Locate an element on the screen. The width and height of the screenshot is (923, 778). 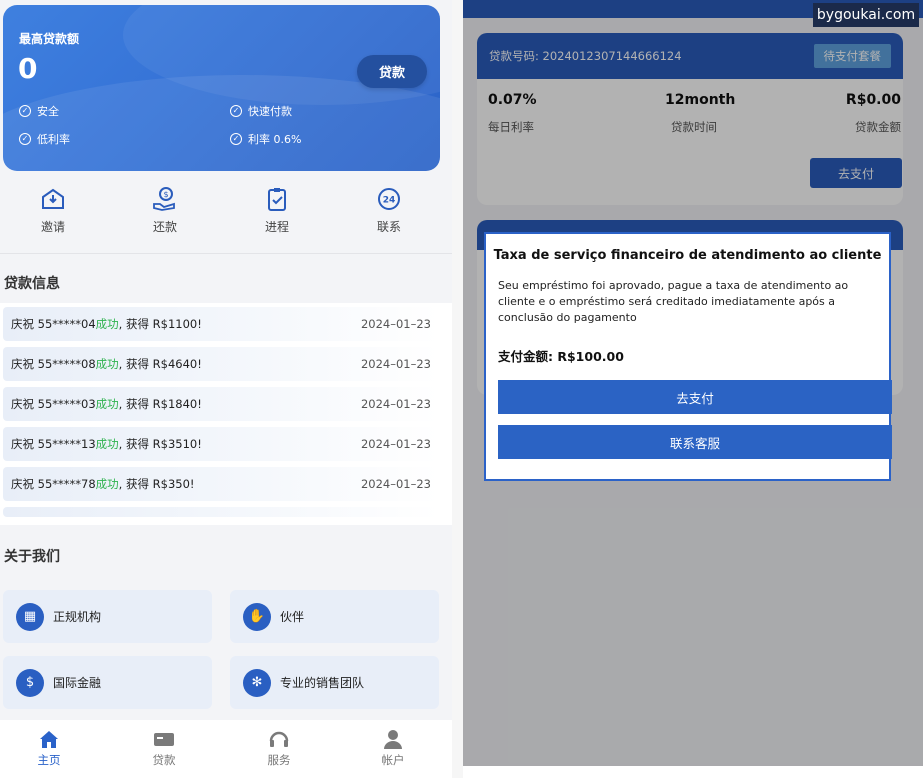
svg-text: 24 is located at coordinates (389, 201).